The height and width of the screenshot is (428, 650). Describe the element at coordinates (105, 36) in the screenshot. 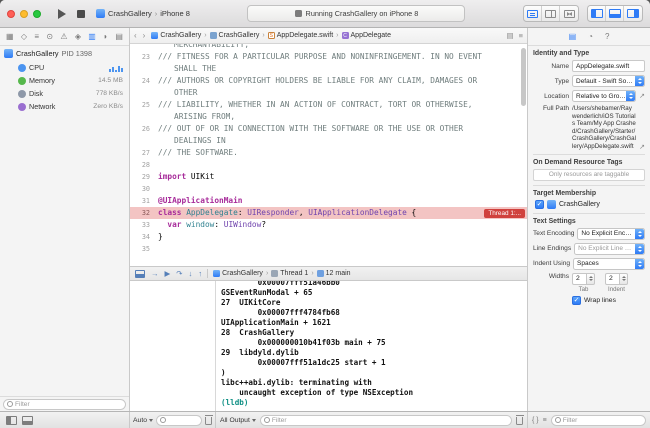

I see `breakpoint-navigator-icon: ◗` at that location.